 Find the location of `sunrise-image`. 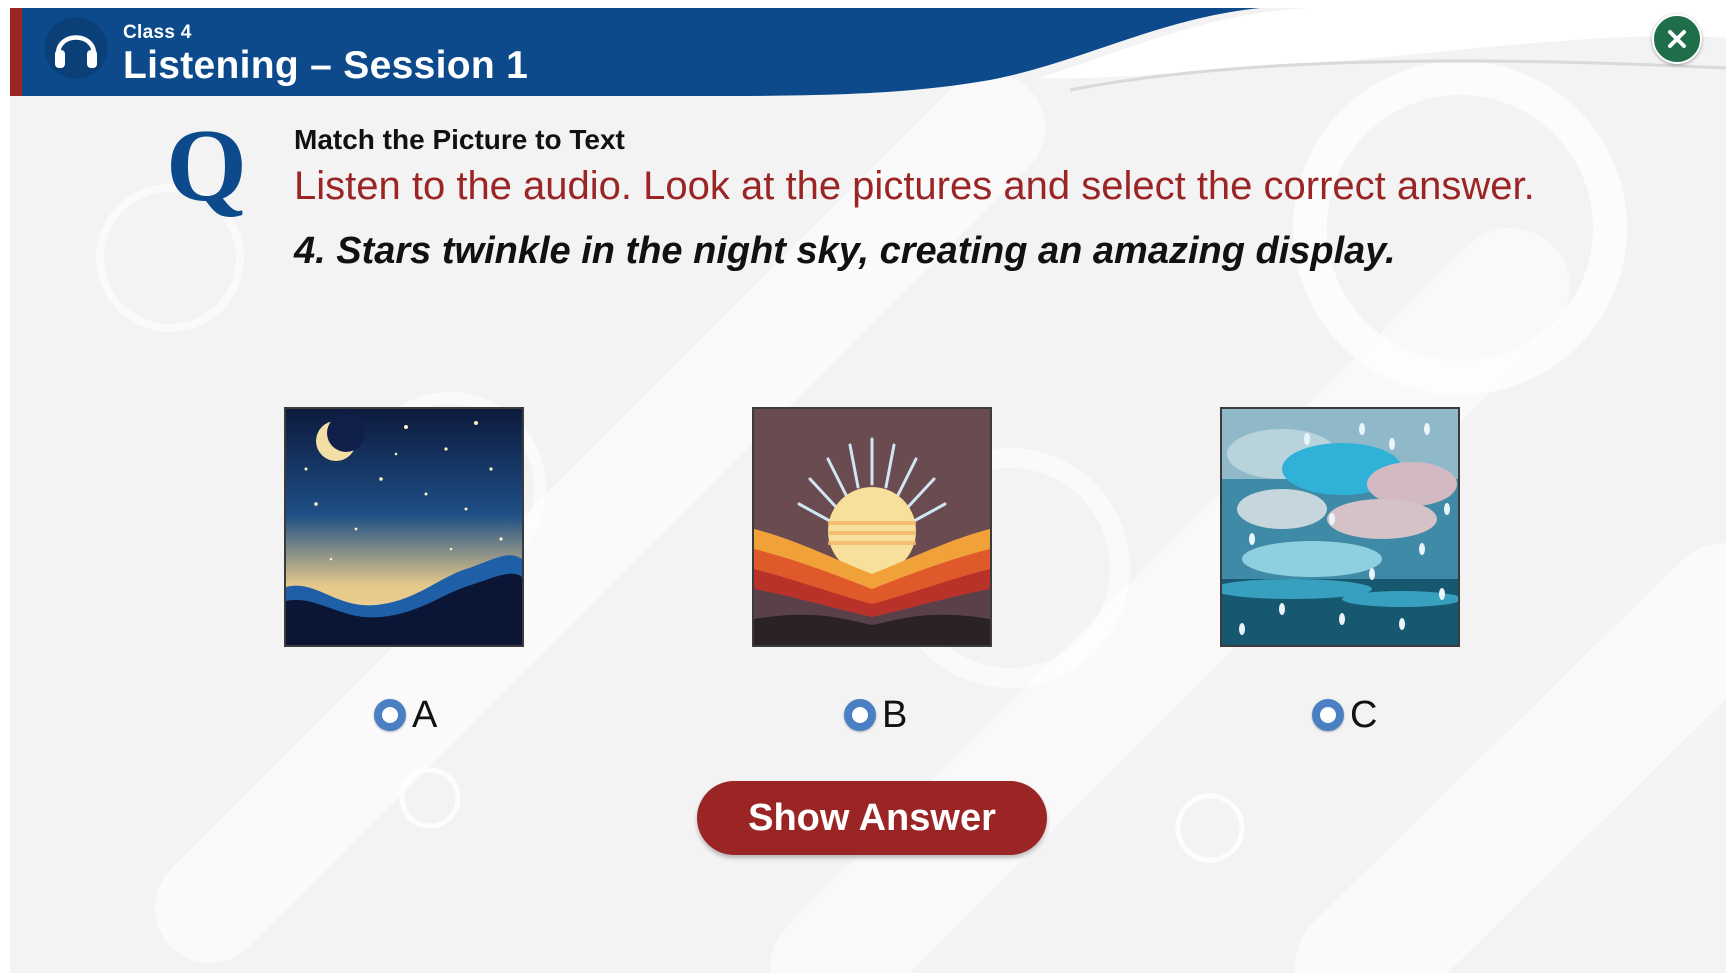

sunrise-image is located at coordinates (872, 527).